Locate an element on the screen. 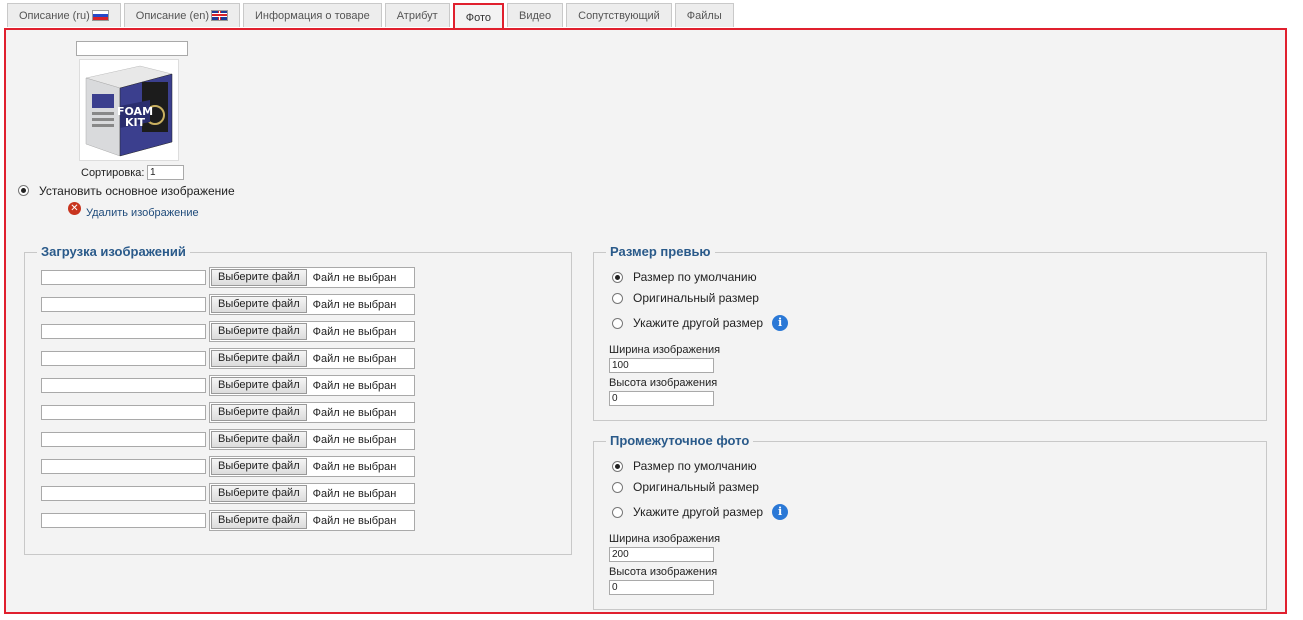 The image size is (1303, 620). tab-related: Сопутствующий is located at coordinates (619, 15).